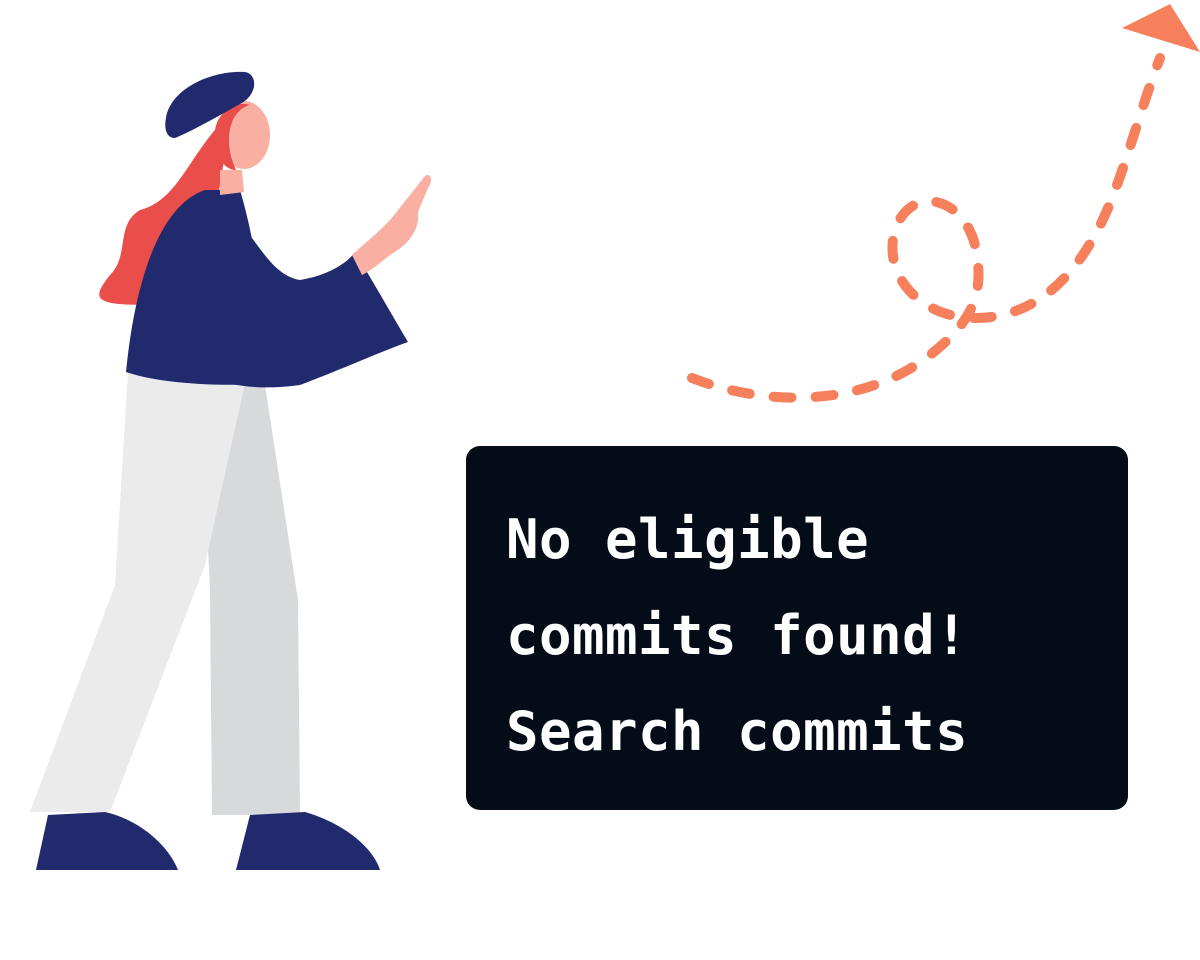 Image resolution: width=1200 pixels, height=960 pixels. Describe the element at coordinates (392, 224) in the screenshot. I see `hand-shape` at that location.